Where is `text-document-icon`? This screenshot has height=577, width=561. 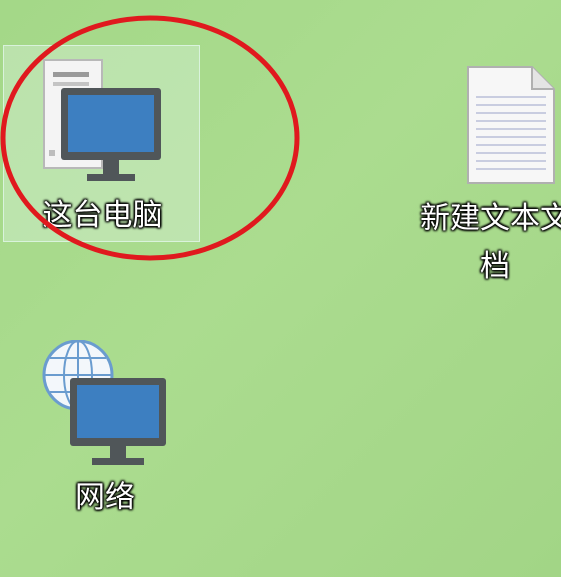
text-document-icon is located at coordinates (511, 125).